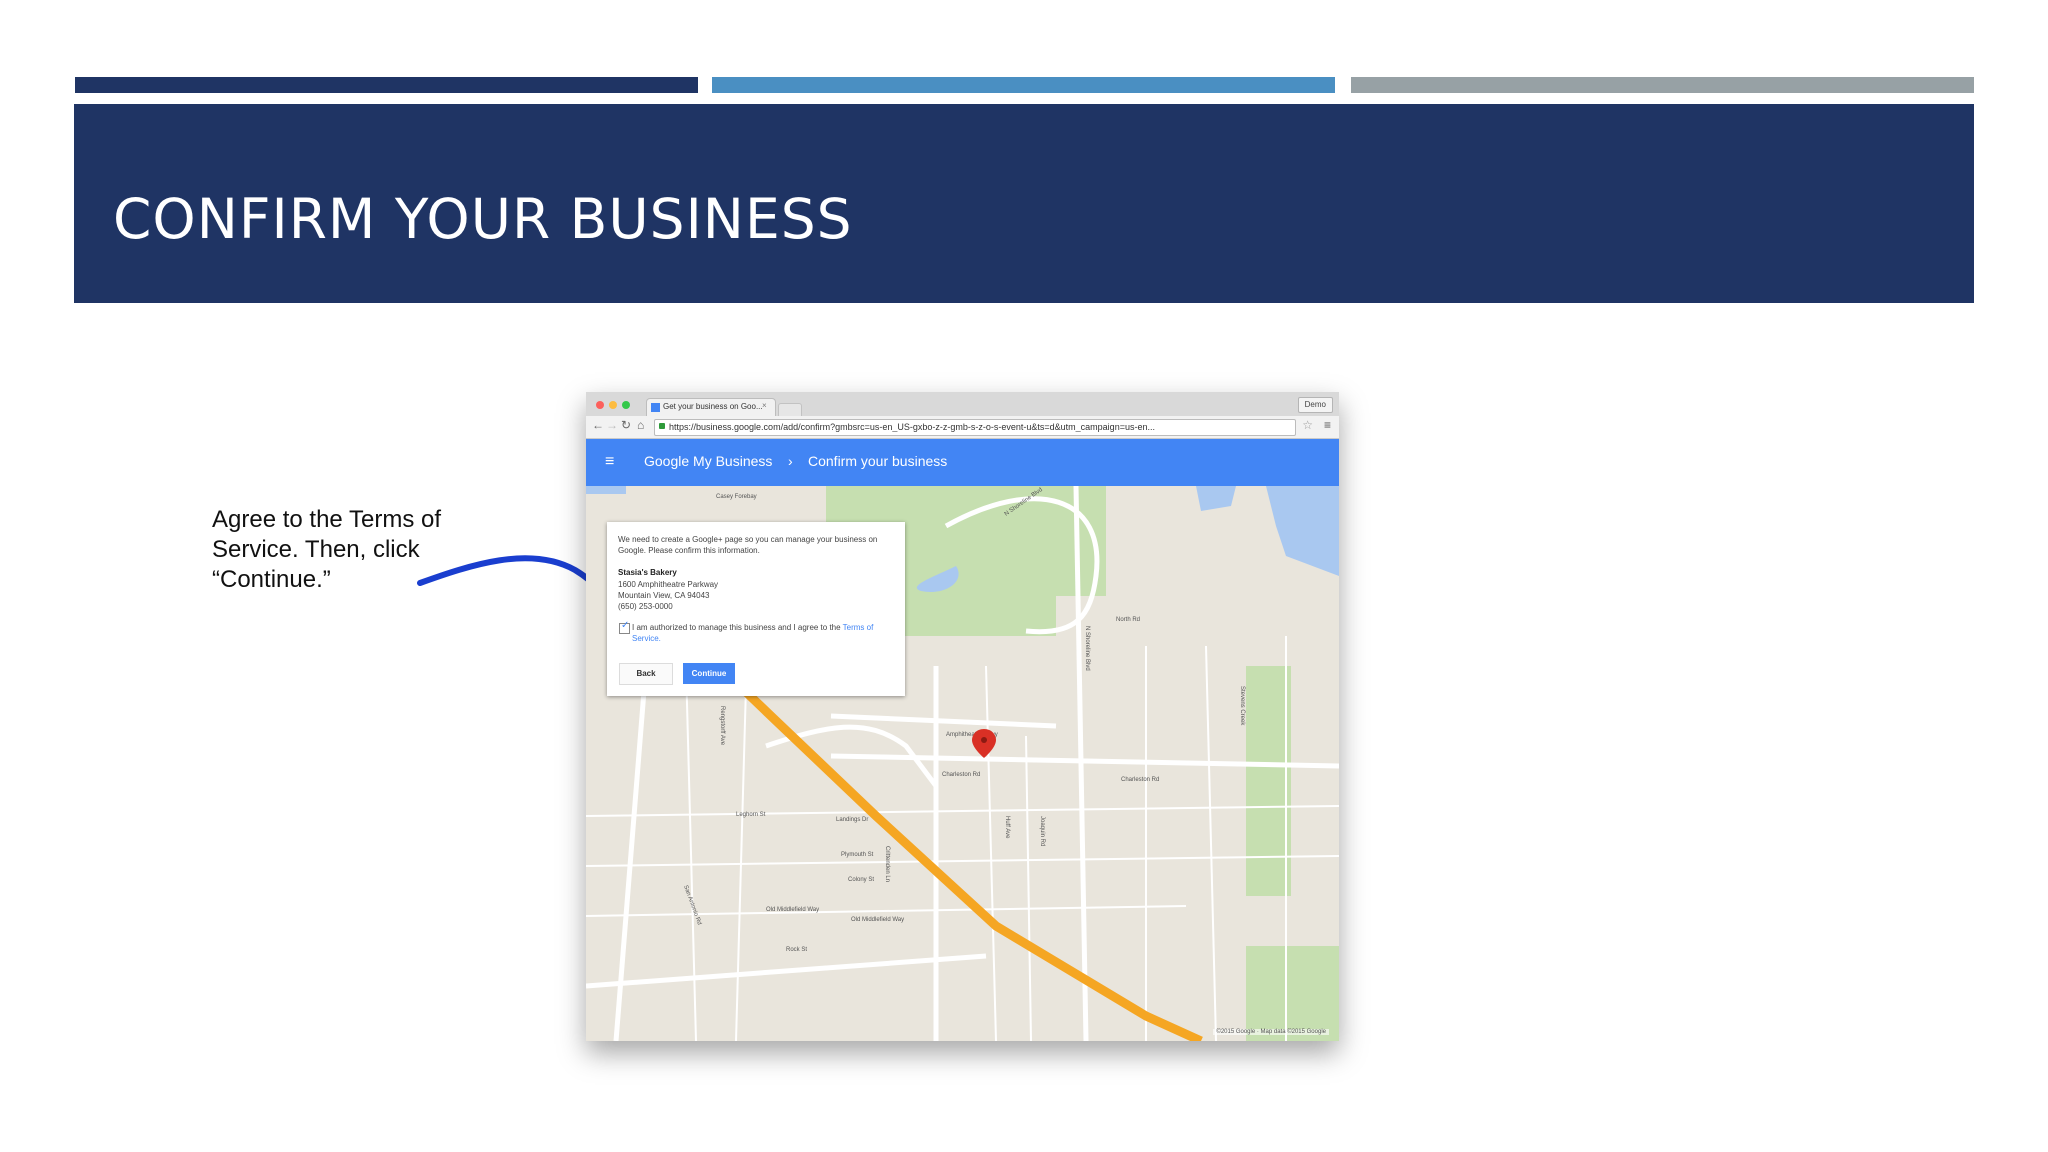 The width and height of the screenshot is (2048, 1152). What do you see at coordinates (1662, 85) in the screenshot?
I see `accent-bar-gray` at bounding box center [1662, 85].